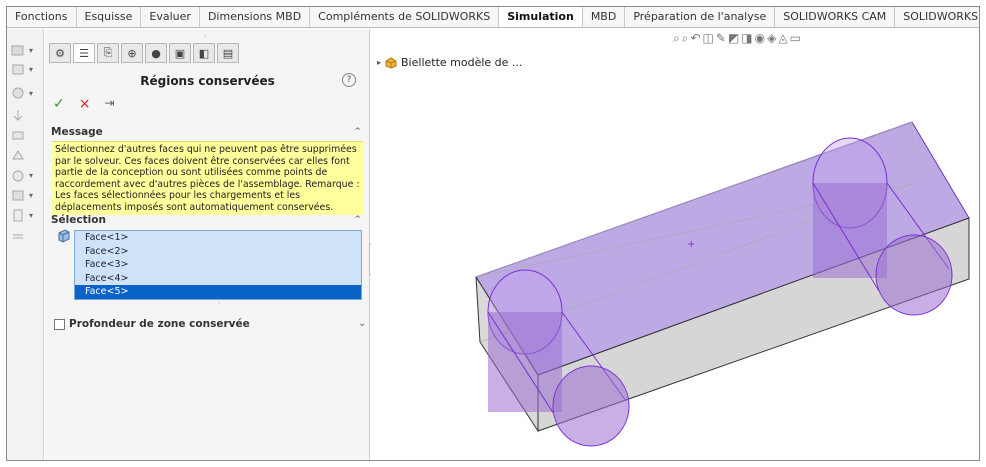 The width and height of the screenshot is (986, 467). Describe the element at coordinates (700, 17) in the screenshot. I see `tab-preparation-analyse: Préparation de l'analyse` at that location.